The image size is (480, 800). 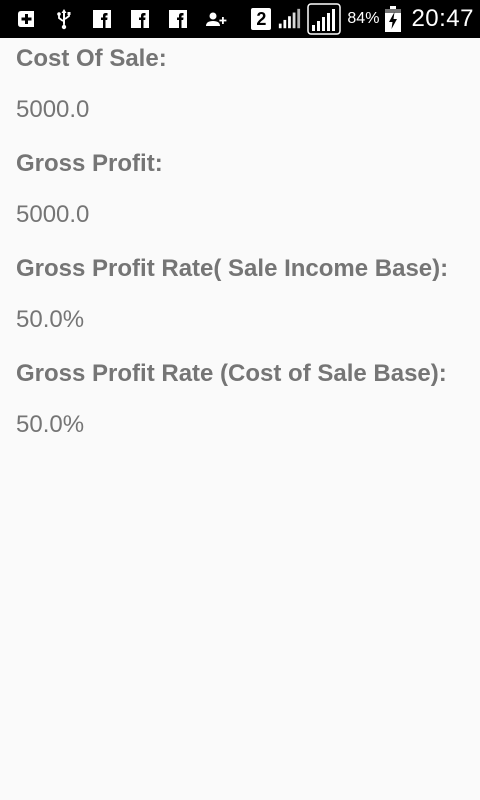 What do you see at coordinates (121, 19) in the screenshot?
I see `notification-icons` at bounding box center [121, 19].